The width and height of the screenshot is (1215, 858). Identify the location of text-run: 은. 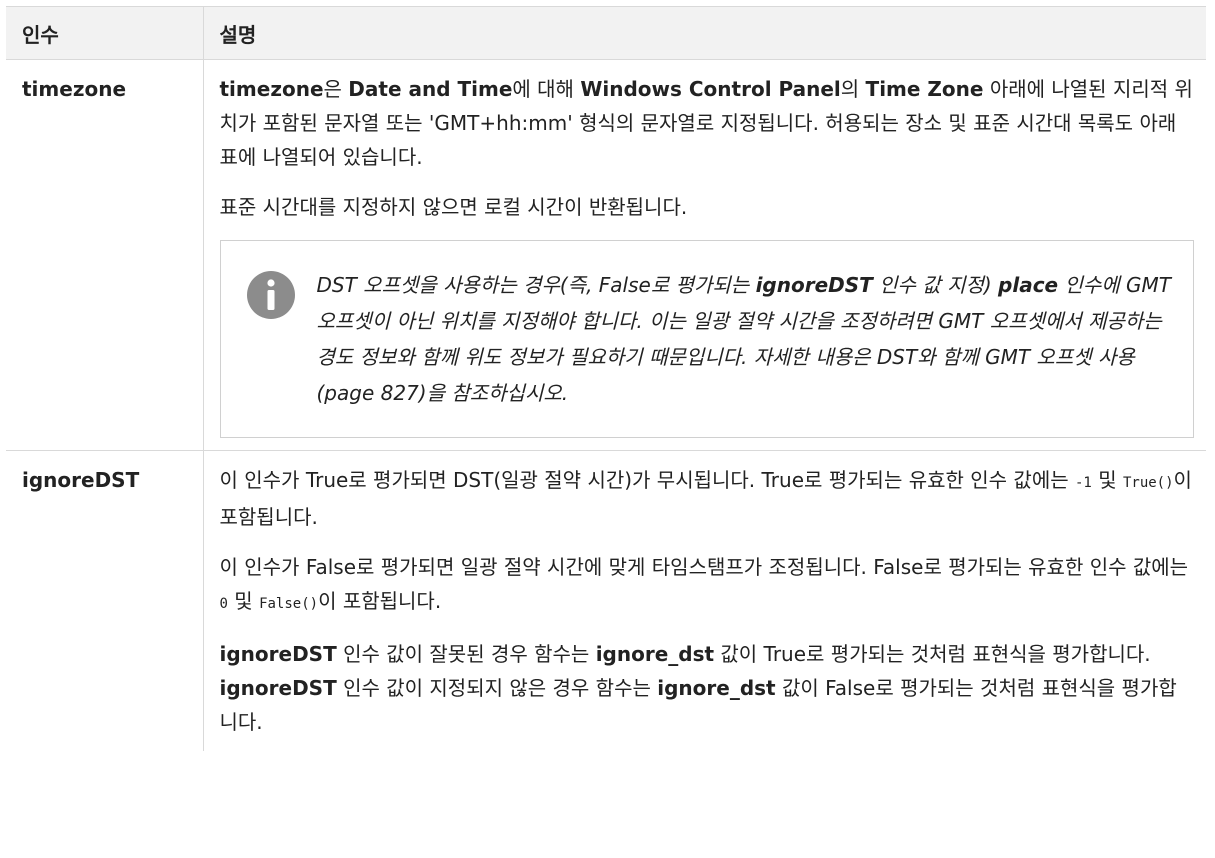
(336, 89).